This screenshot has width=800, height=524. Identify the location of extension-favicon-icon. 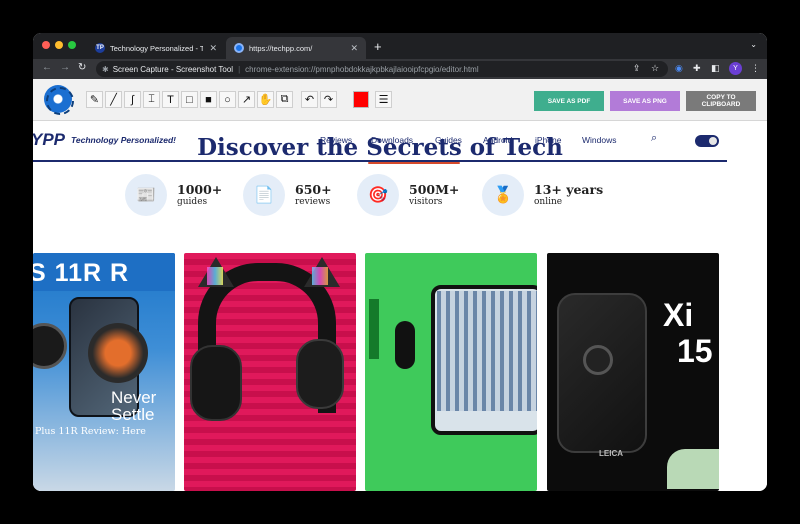
(239, 48).